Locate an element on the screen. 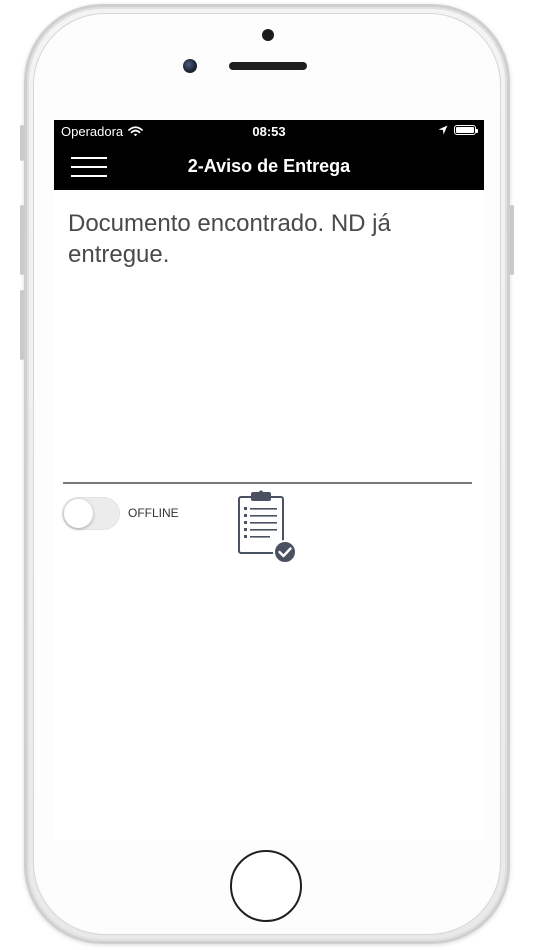  offline-label: OFFLINE is located at coordinates (153, 513).